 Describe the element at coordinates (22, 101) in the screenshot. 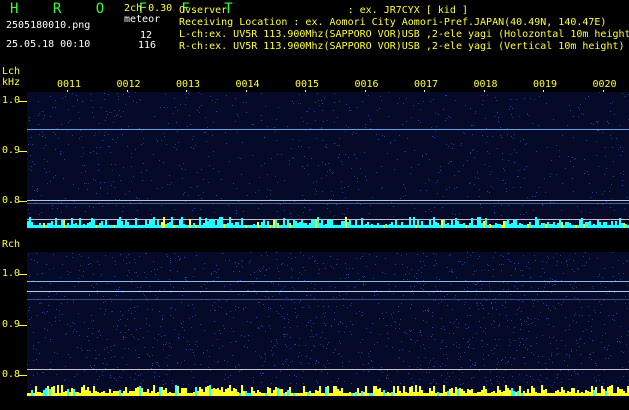

I see `y-tick-mark` at that location.